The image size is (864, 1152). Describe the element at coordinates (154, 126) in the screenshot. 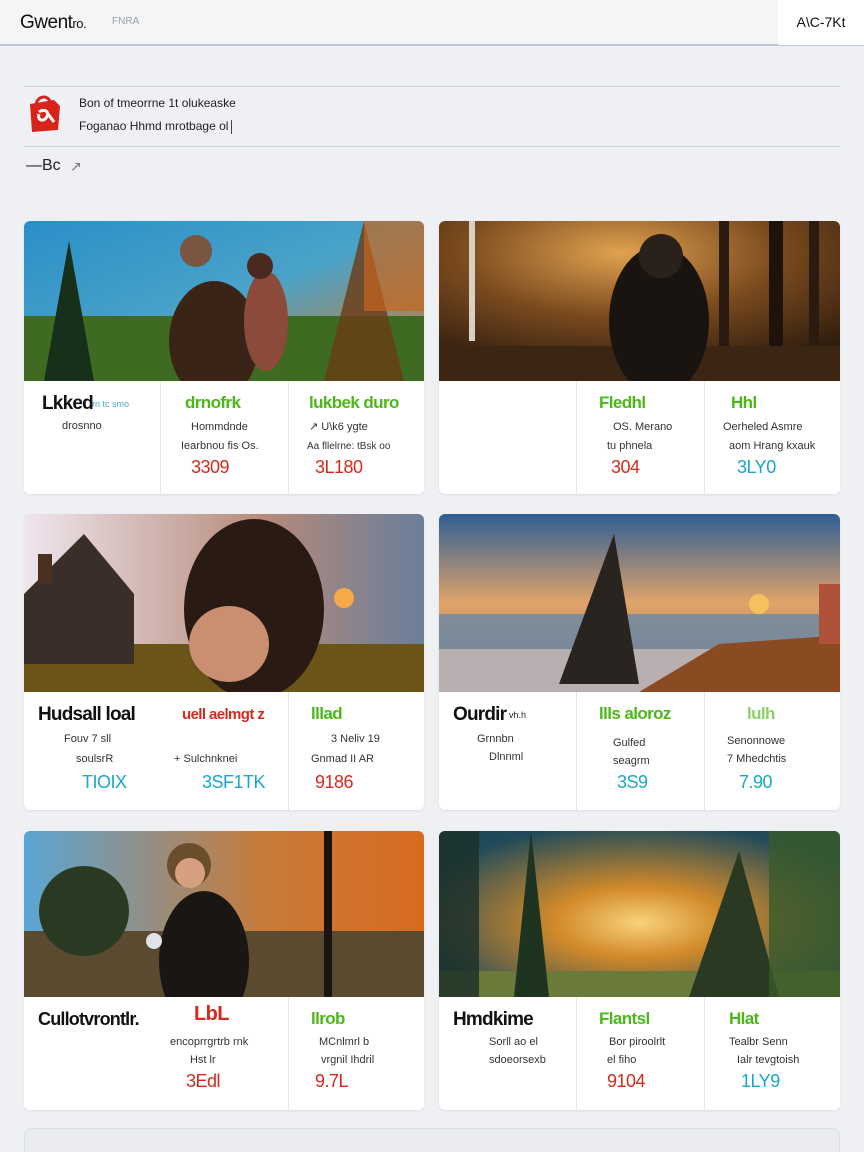

I see `notice-line-2: Foganao Hhmd mrotbage ol` at that location.